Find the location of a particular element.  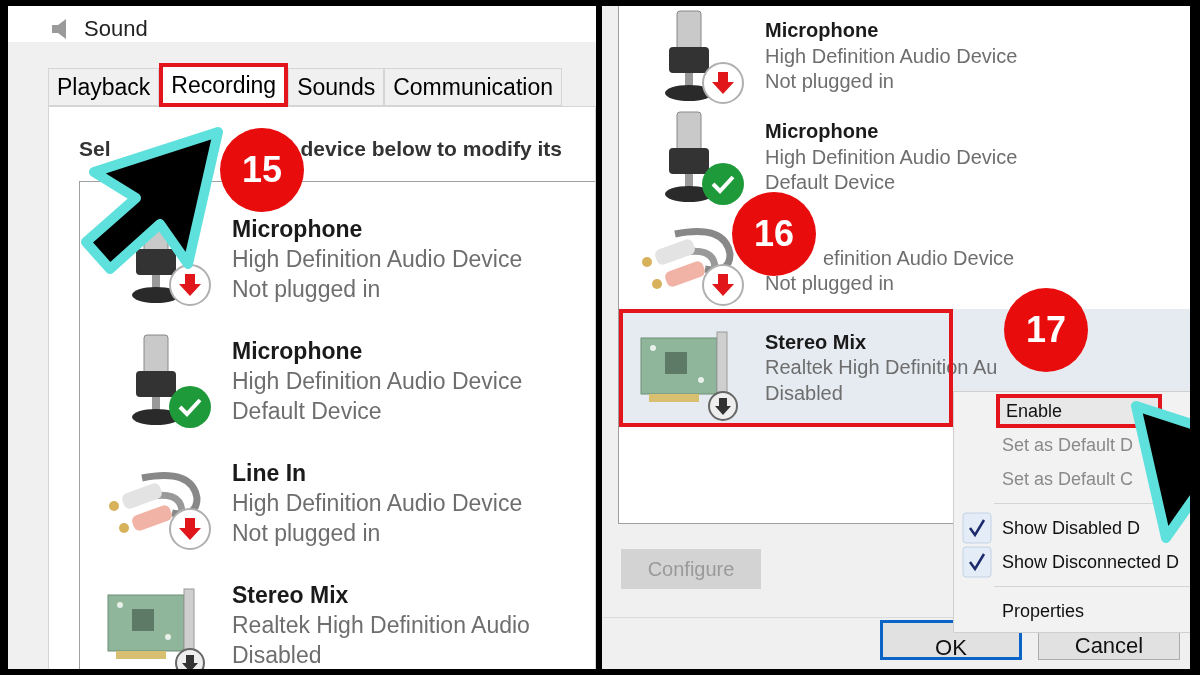

instruction-text: Sel is located at coordinates (95, 149).